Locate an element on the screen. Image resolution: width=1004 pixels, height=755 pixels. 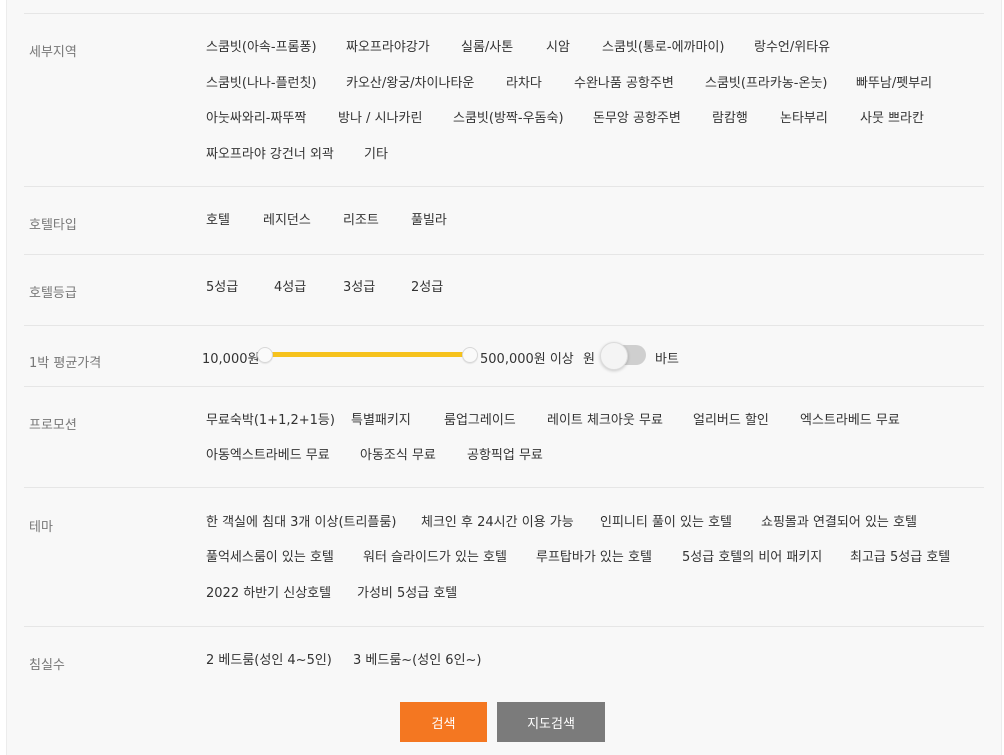
hotel-type-label: 호텔타입 is located at coordinates (53, 225).